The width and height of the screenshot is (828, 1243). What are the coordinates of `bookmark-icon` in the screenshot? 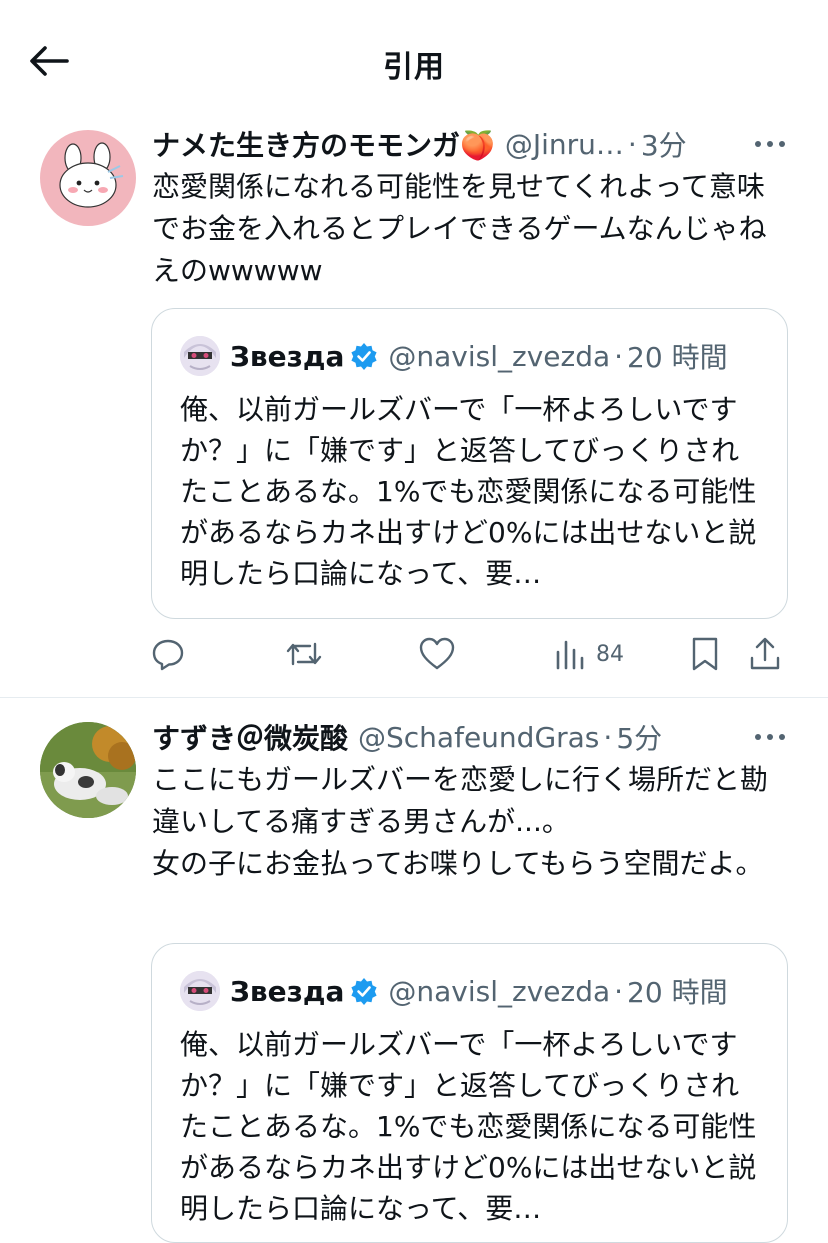 It's located at (705, 654).